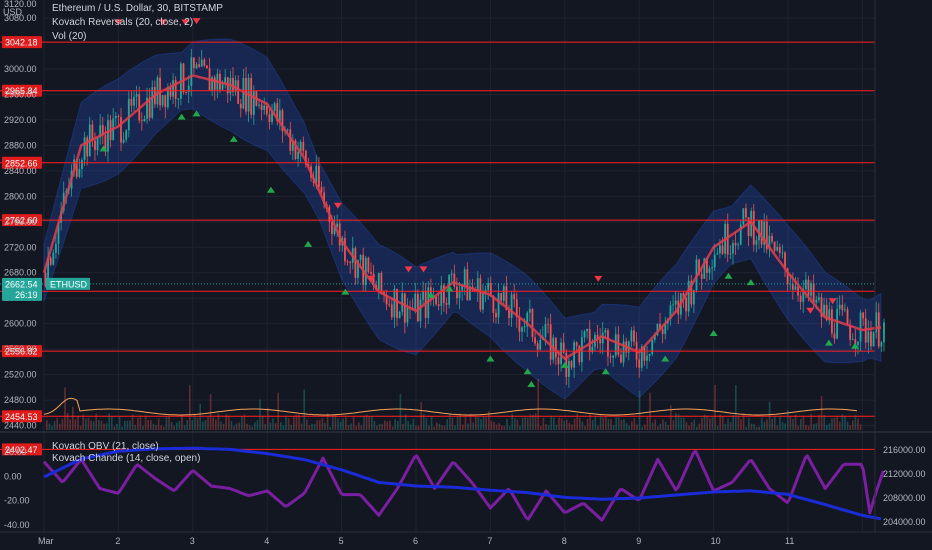 Image resolution: width=932 pixels, height=550 pixels. Describe the element at coordinates (117, 541) in the screenshot. I see `time-axis-label: 2` at that location.